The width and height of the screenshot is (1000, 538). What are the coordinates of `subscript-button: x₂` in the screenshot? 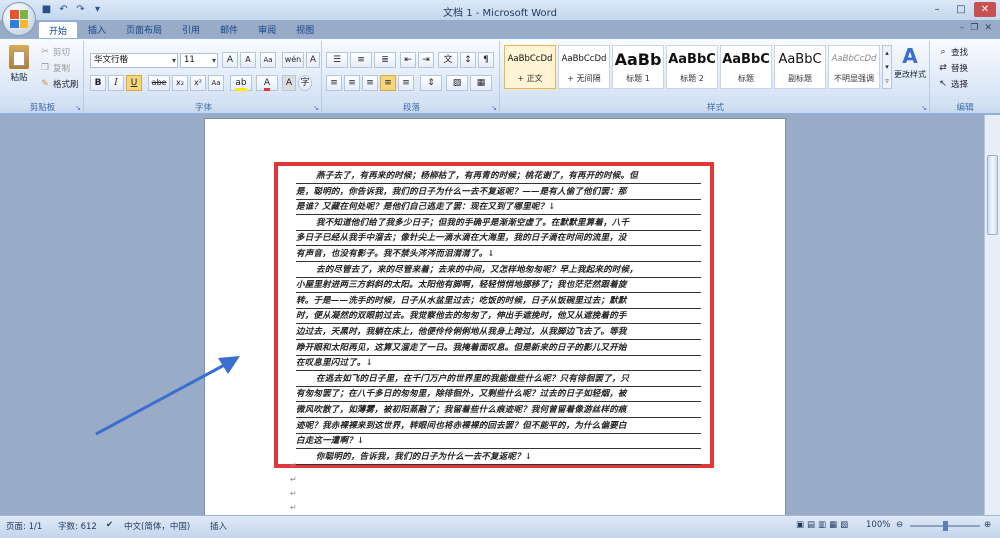 It's located at (180, 83).